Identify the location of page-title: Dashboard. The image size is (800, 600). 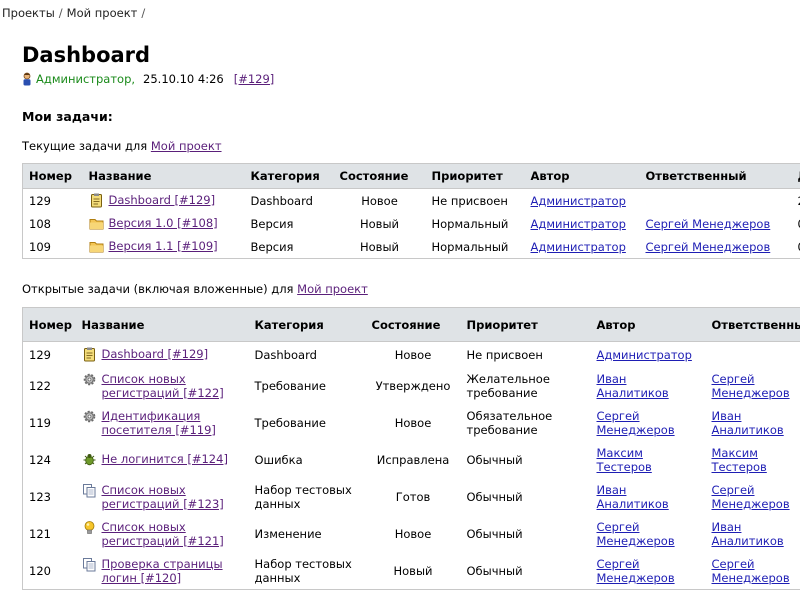
(86, 55).